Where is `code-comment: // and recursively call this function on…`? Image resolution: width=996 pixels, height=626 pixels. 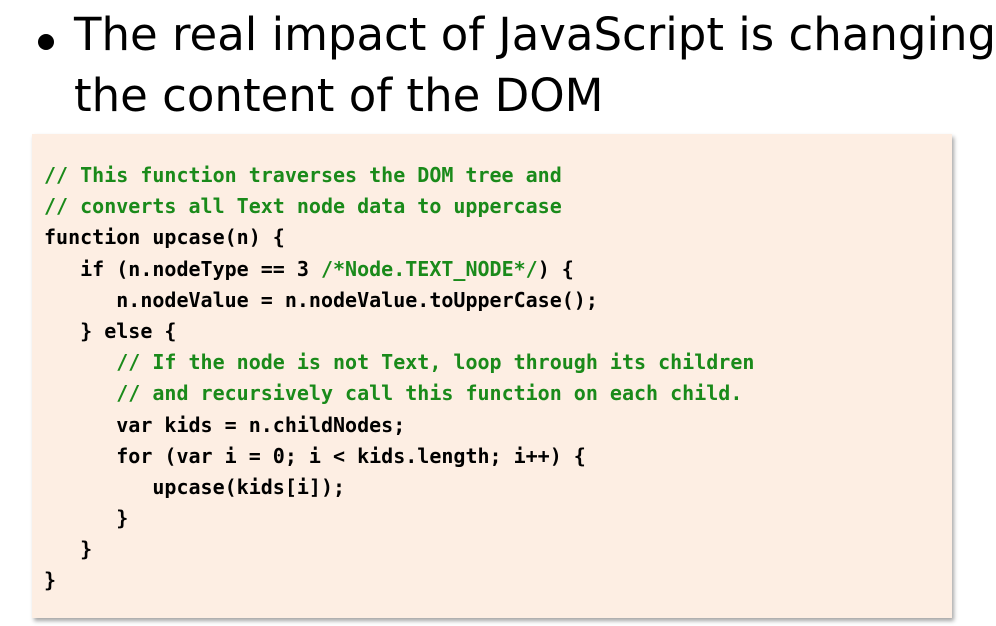
code-comment: // and recursively call this function on… is located at coordinates (429, 393).